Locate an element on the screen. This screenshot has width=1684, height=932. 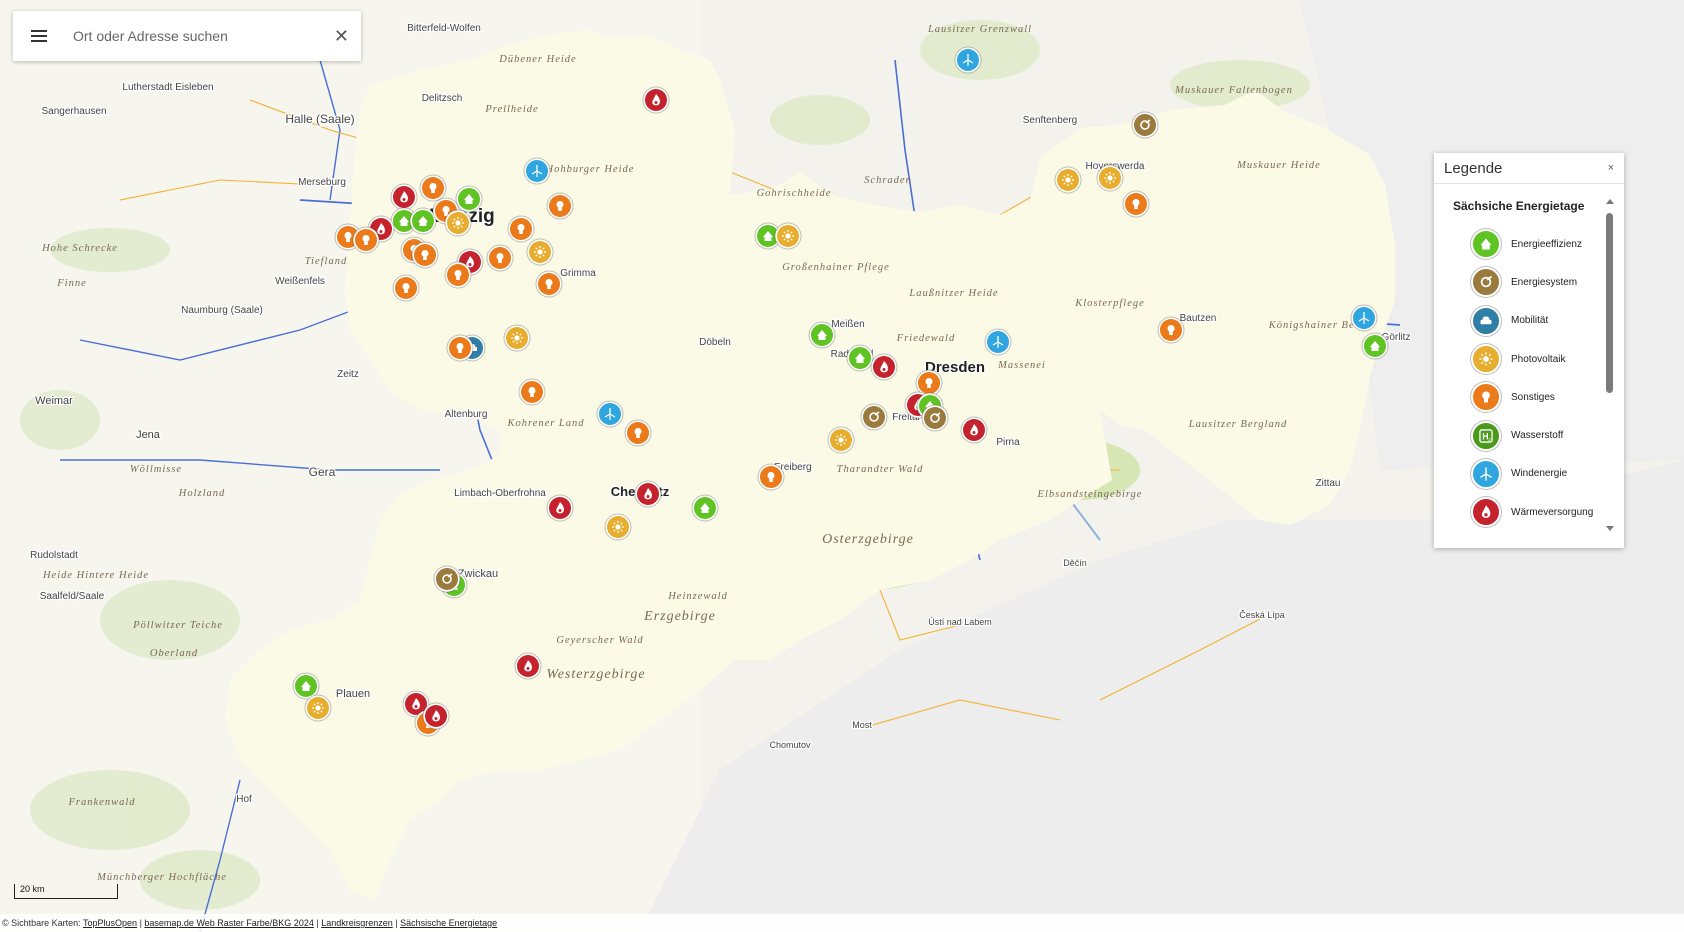
legend-item-wasserstoff: H 2 Wasserstoff is located at coordinates (1532, 435).